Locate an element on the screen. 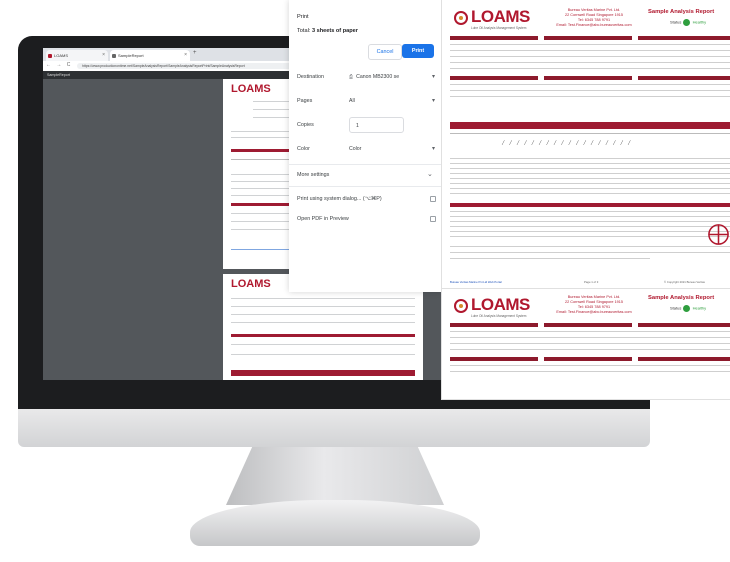 The width and height of the screenshot is (730, 562). printer-icon: ⎙ is located at coordinates (351, 77).